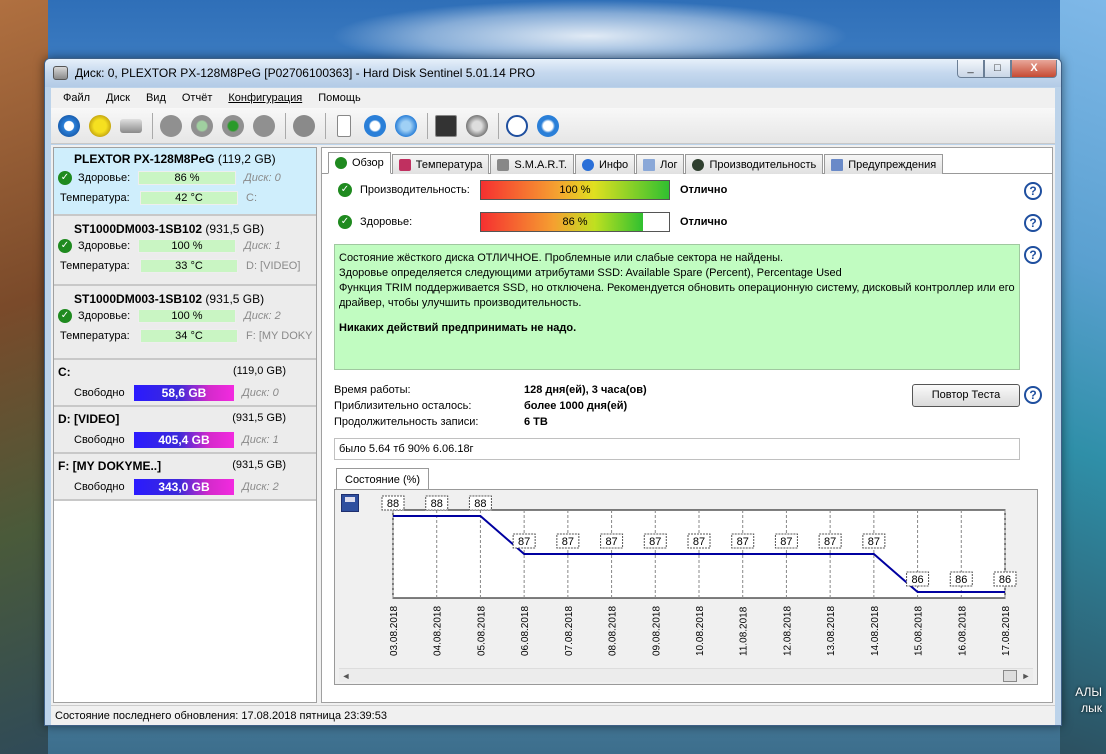 This screenshot has height=754, width=1106. What do you see at coordinates (477, 126) in the screenshot?
I see `sound-button` at bounding box center [477, 126].